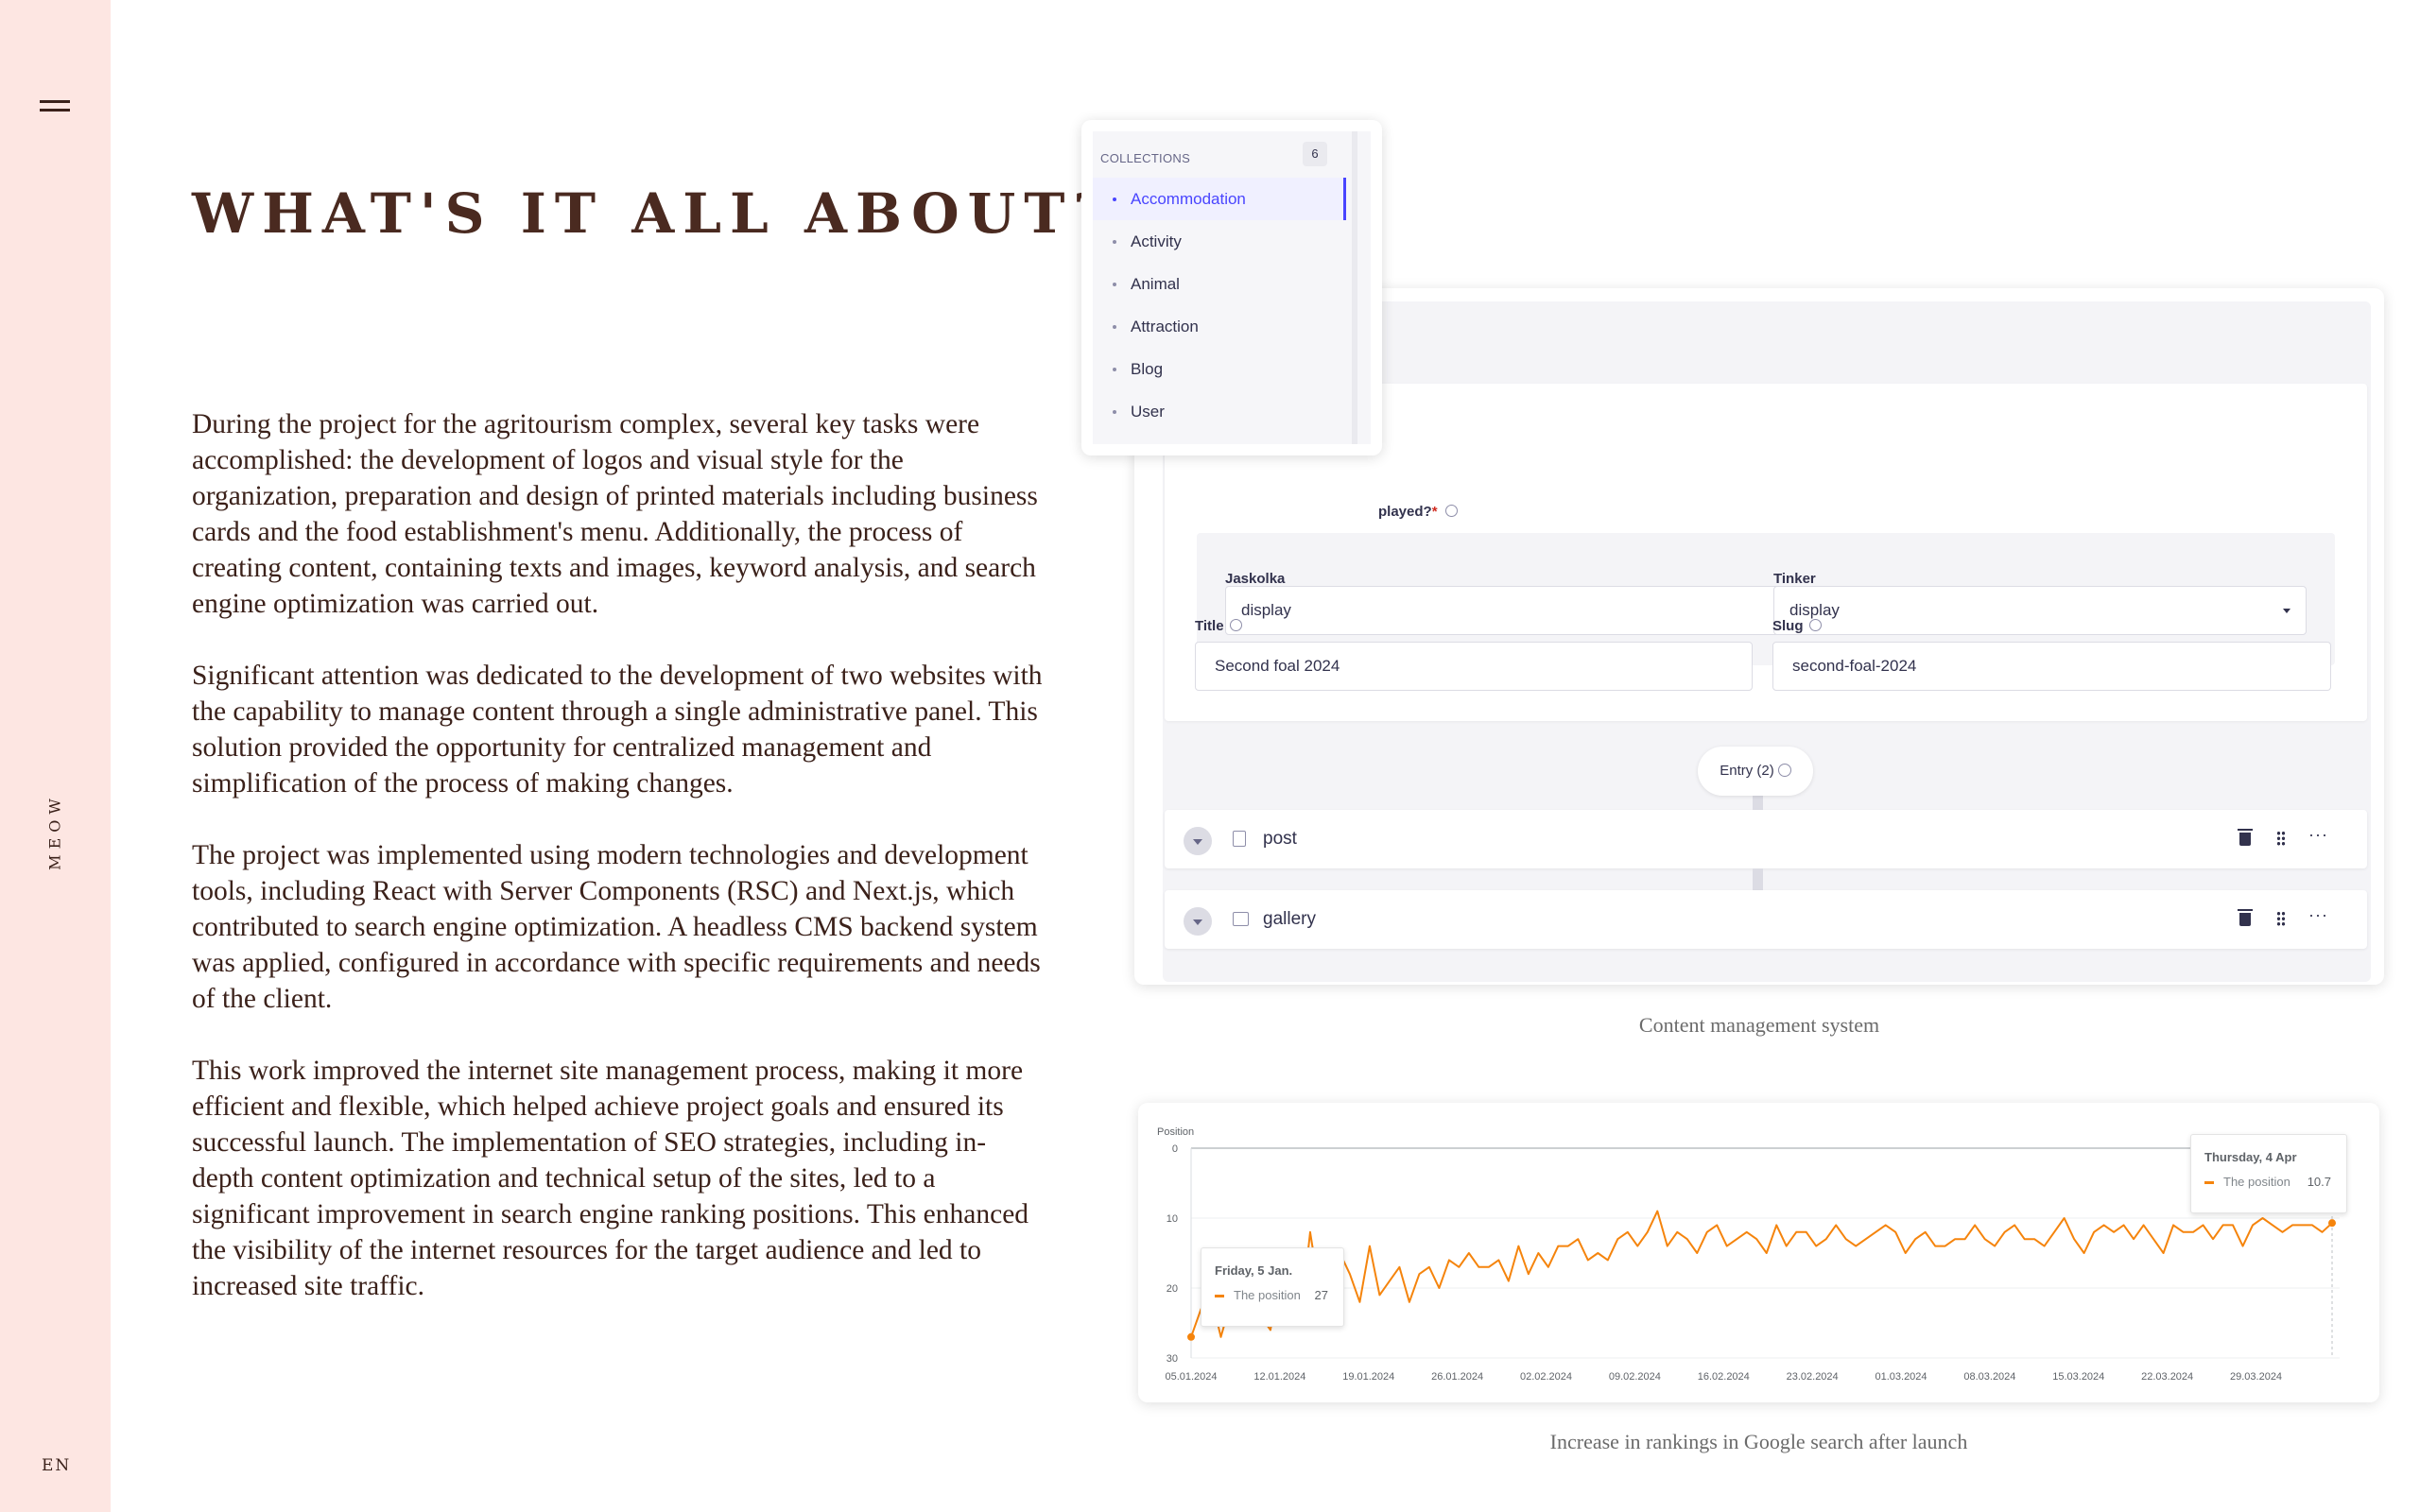  I want to click on collection-item-animal: Animal, so click(1219, 284).